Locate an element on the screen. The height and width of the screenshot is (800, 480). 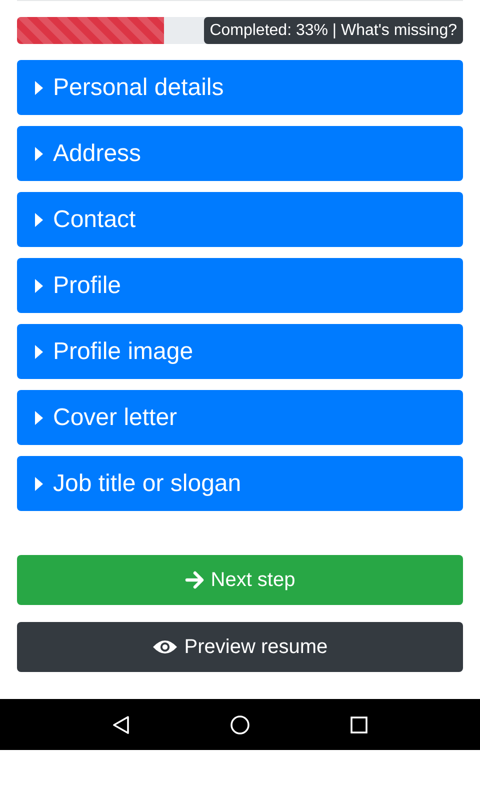
arrow-right-icon is located at coordinates (194, 580).